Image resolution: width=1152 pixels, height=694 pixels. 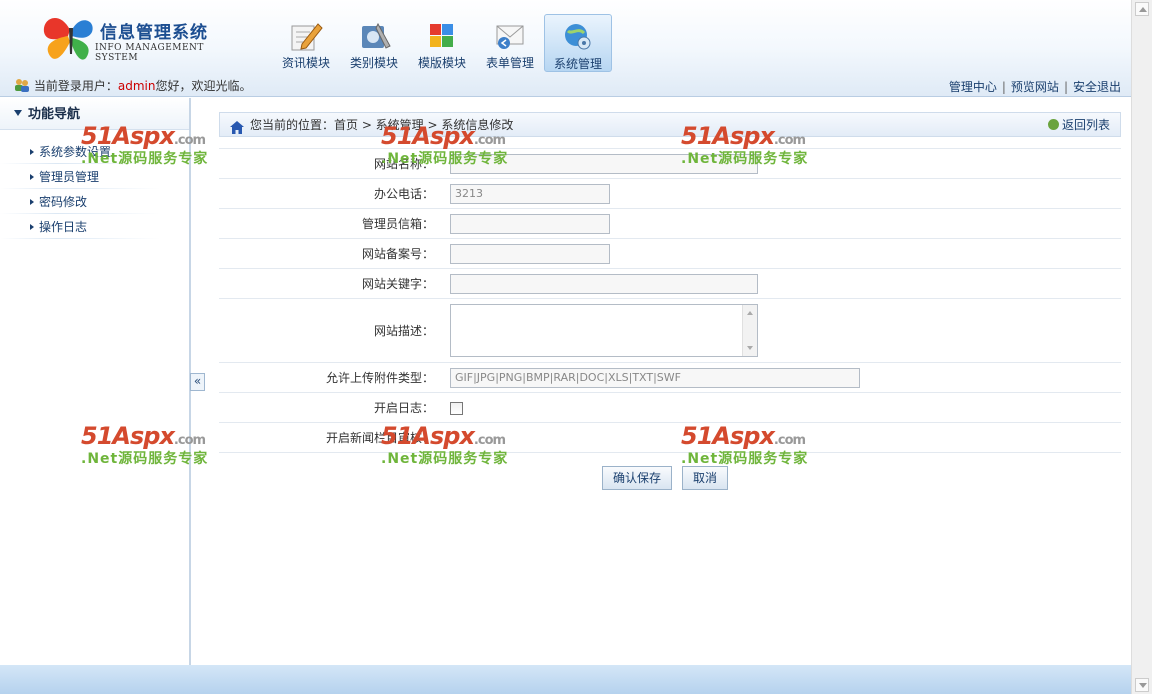 I want to click on cancel-button: 取消, so click(x=705, y=478).